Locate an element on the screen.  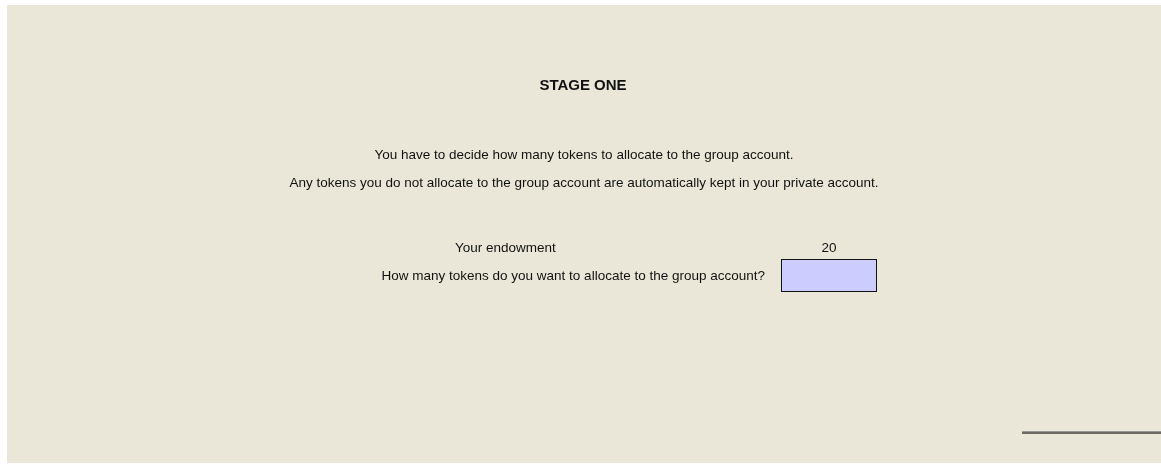
instruction-text: Any tokens you do not allocate to the group account are automatically kept in your private account. is located at coordinates (584, 182).